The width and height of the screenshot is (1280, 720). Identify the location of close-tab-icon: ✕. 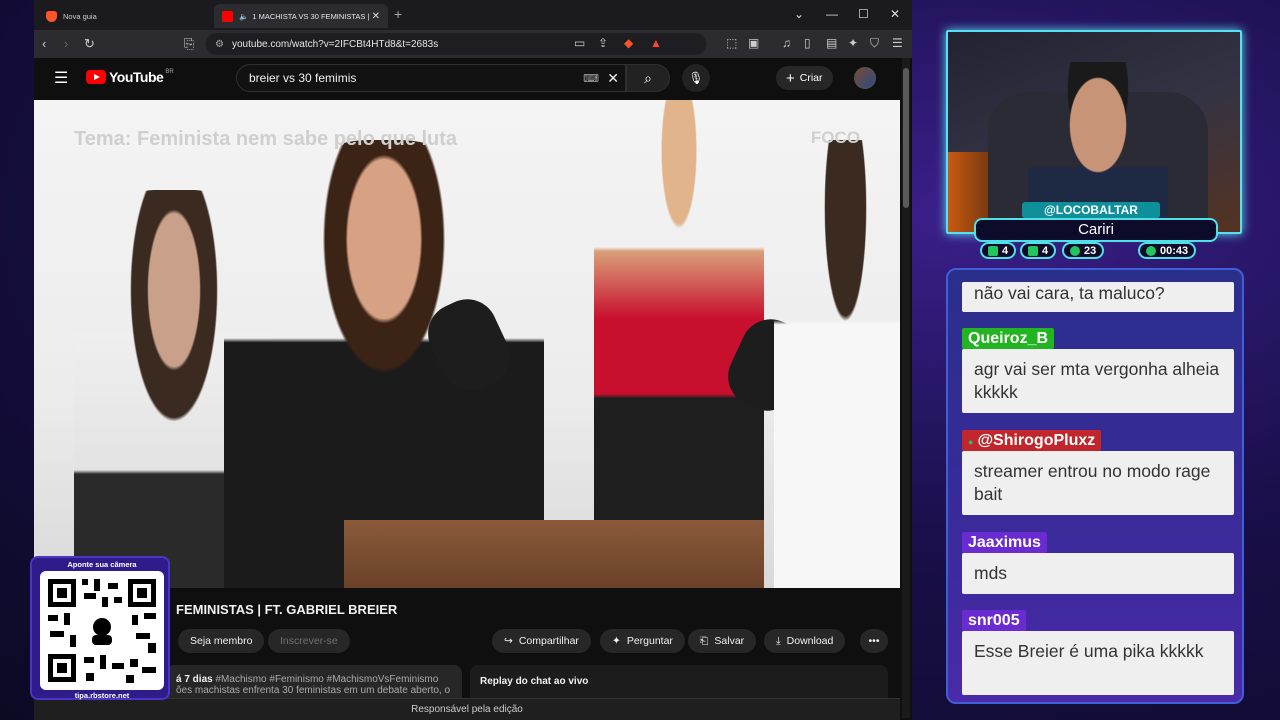
(376, 16).